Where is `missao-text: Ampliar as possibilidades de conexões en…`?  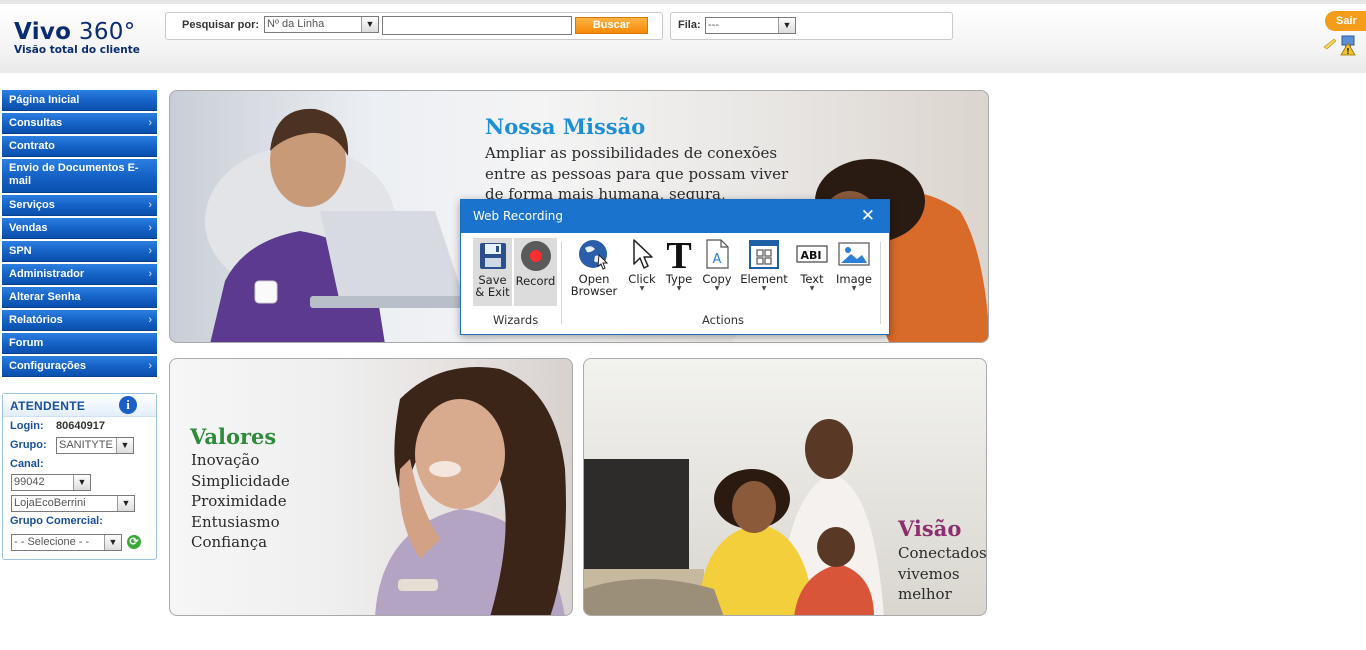 missao-text: Ampliar as possibilidades de conexões en… is located at coordinates (636, 174).